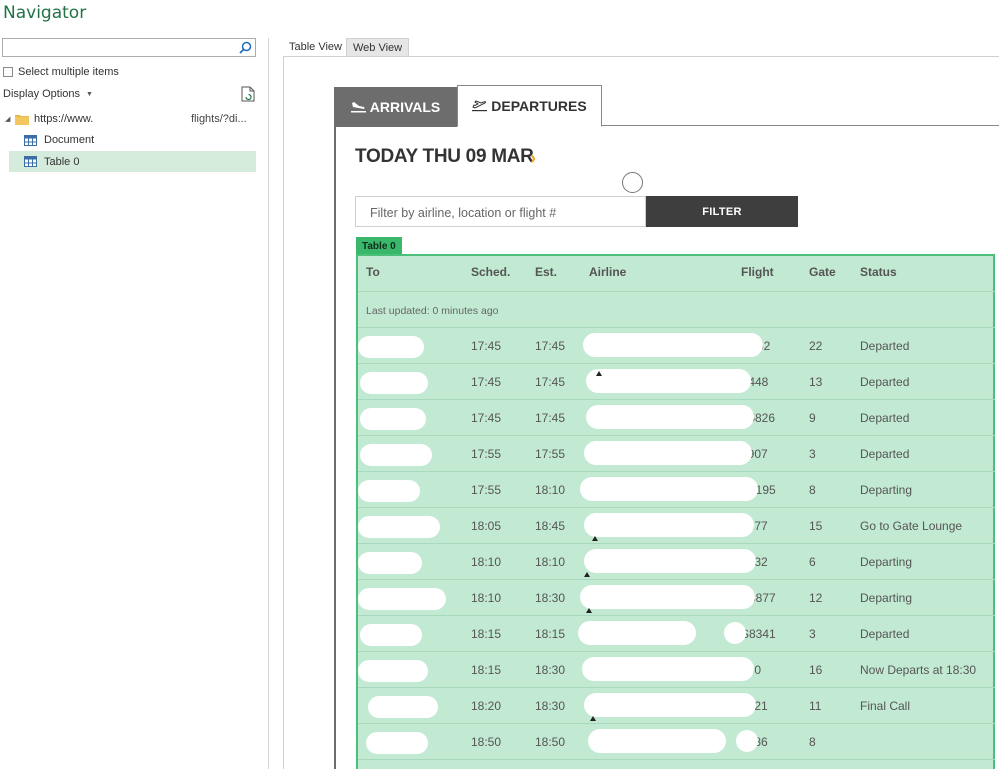 The height and width of the screenshot is (769, 999). I want to click on tab-web-view: Web View, so click(378, 47).